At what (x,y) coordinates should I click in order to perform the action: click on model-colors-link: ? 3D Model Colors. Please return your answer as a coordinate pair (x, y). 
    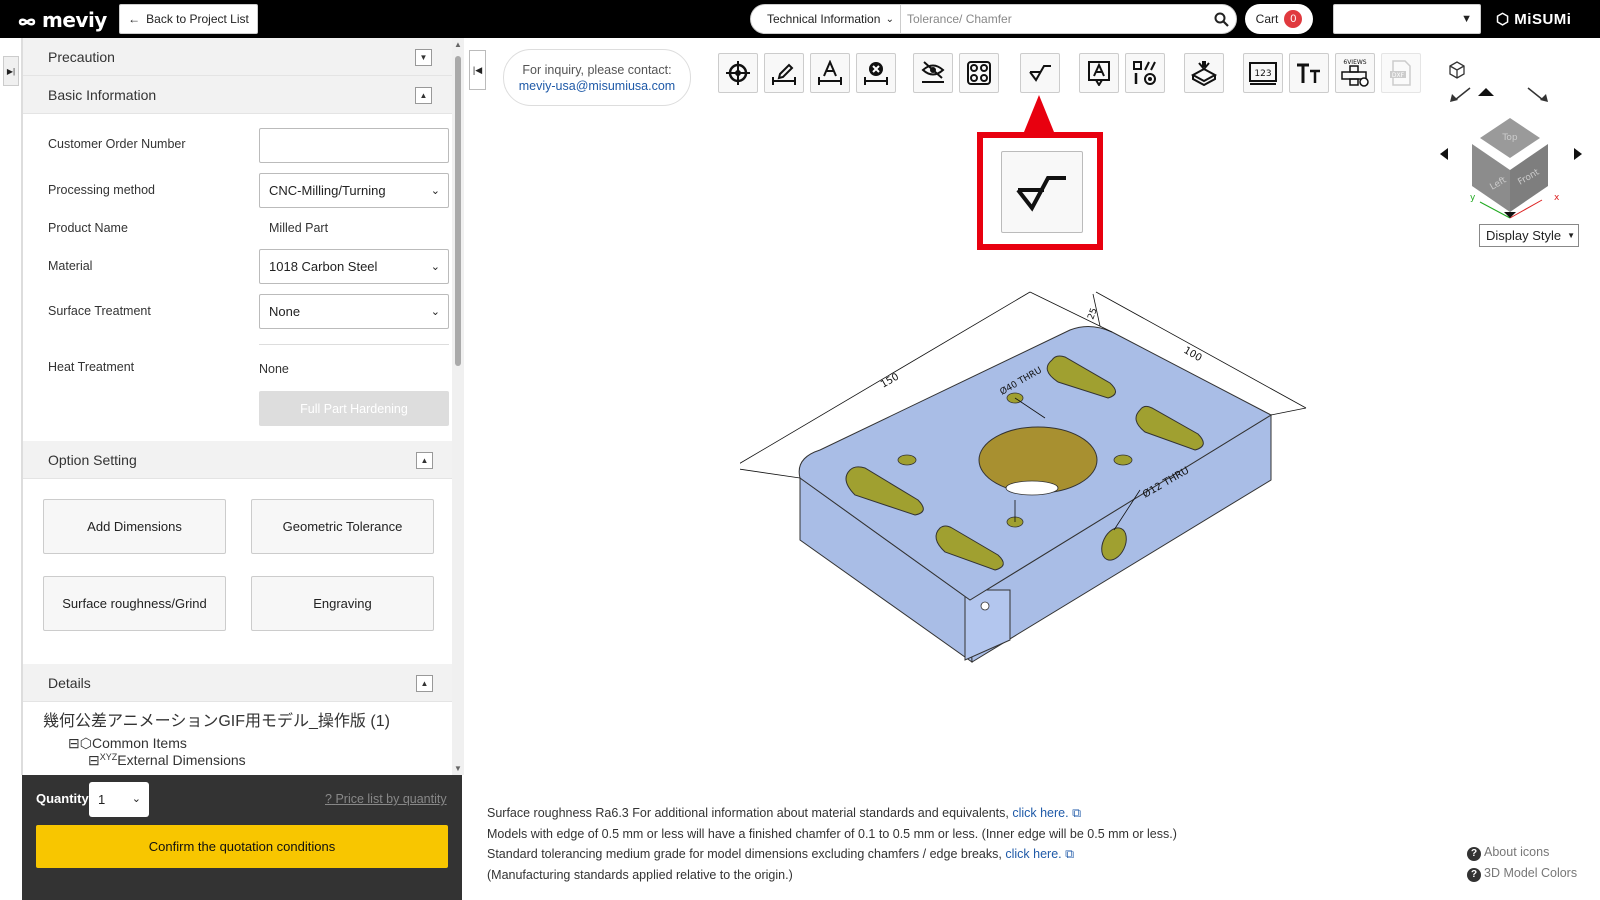
    Looking at the image, I should click on (1522, 873).